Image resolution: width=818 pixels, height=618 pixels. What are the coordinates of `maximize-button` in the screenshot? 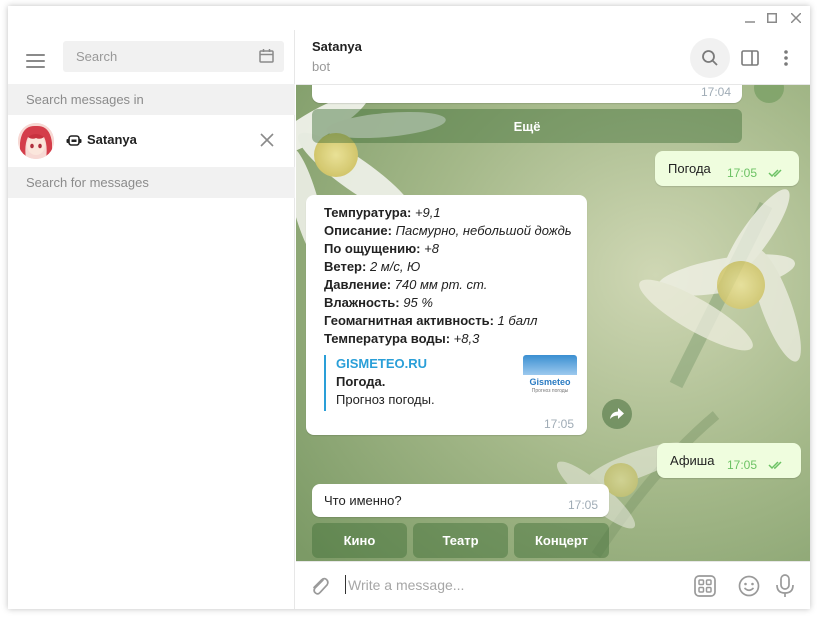 It's located at (772, 18).